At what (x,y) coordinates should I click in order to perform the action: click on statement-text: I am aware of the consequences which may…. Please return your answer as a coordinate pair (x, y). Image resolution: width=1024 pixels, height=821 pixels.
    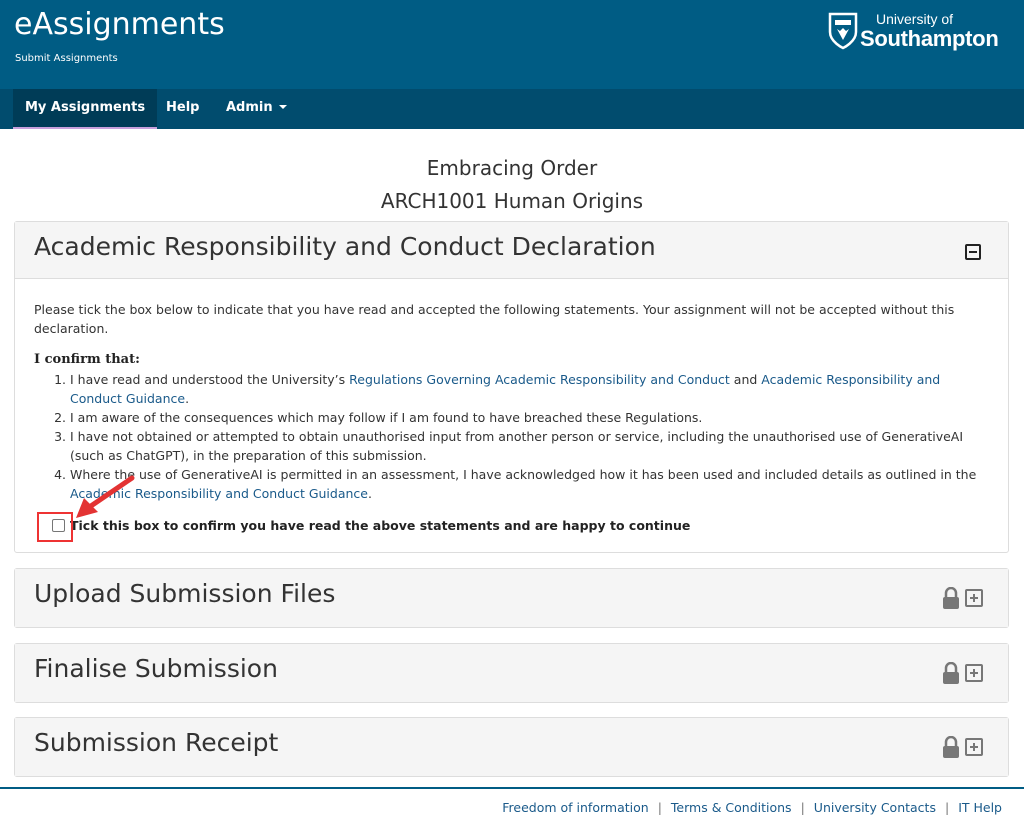
    Looking at the image, I should click on (386, 417).